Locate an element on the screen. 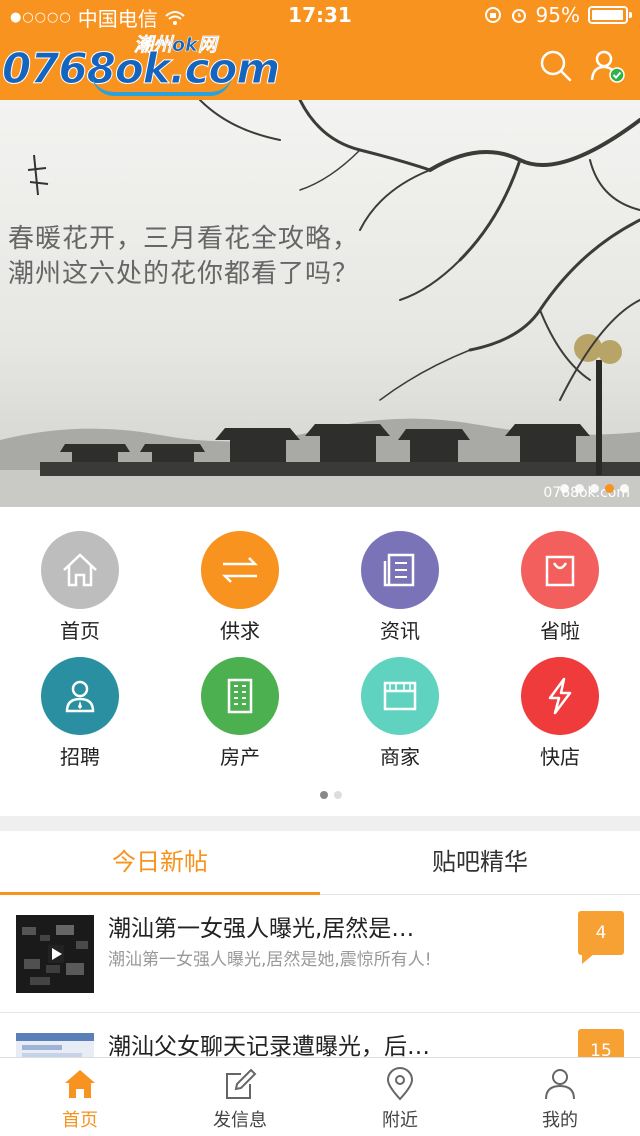 This screenshot has width=640, height=1136. bottom-nav: 首页 发信息 附近 我的 is located at coordinates (320, 1096).